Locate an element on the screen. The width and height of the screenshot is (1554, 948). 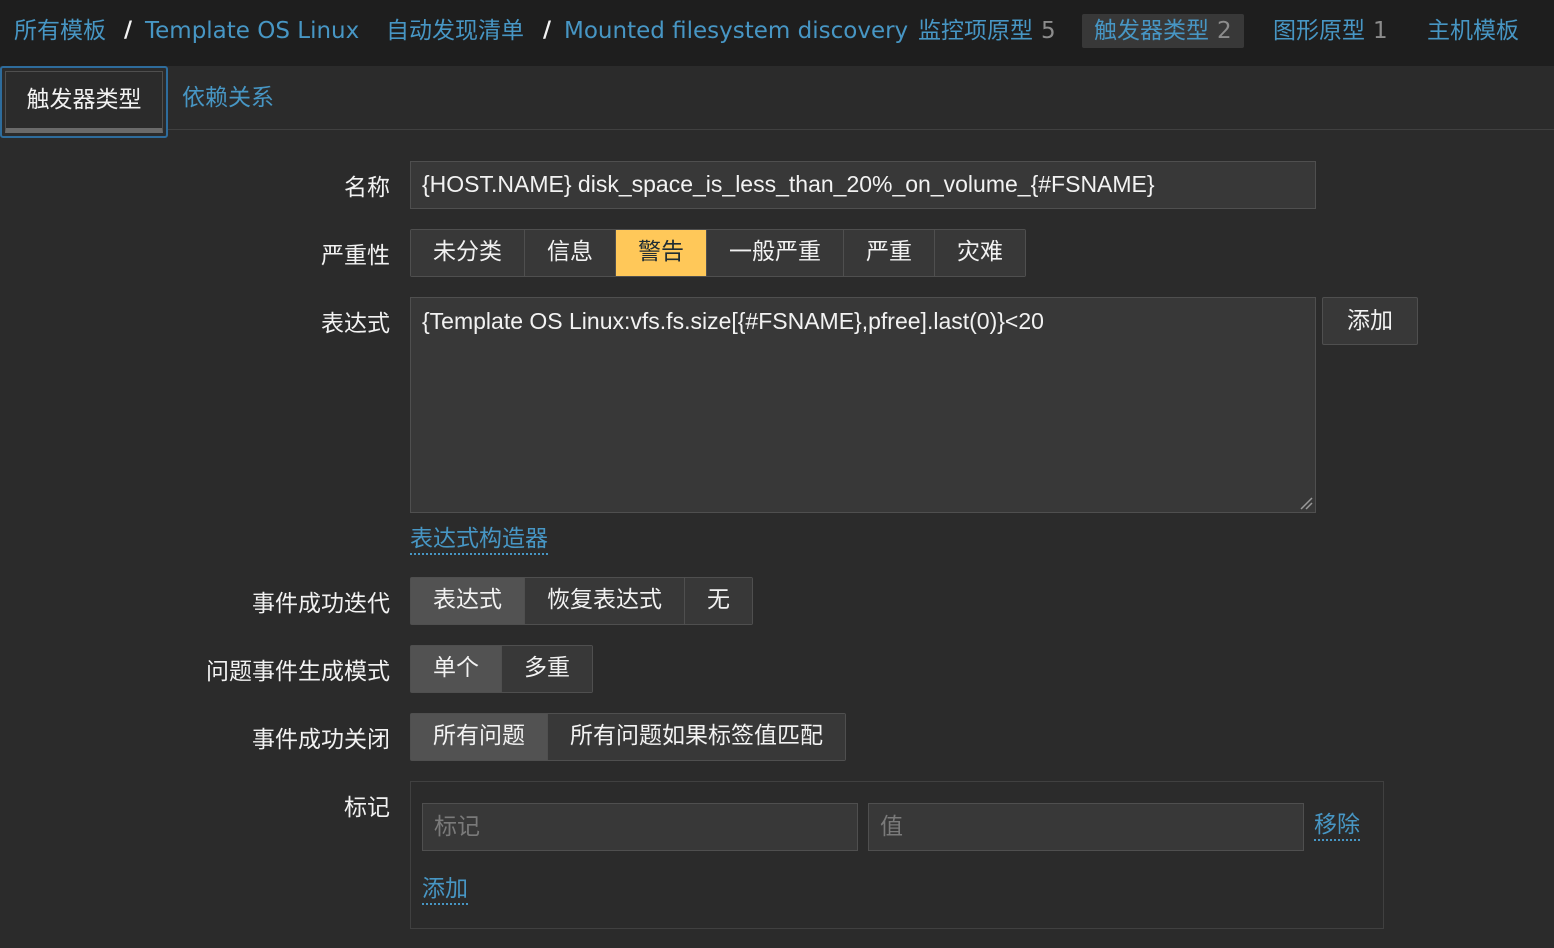
nav-host-templates: 主机模板 is located at coordinates (1473, 31).